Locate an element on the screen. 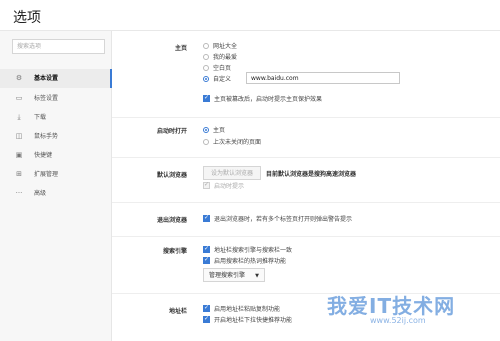  checkbox-disabled-icon is located at coordinates (206, 184).